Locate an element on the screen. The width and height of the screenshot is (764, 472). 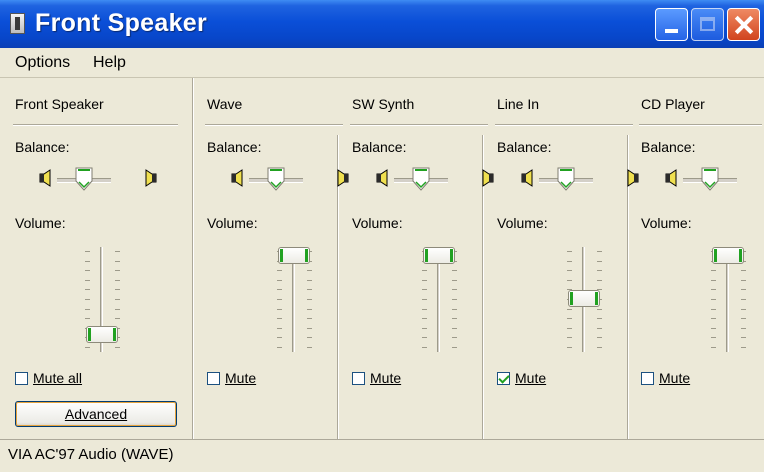
mute-label: Mute all is located at coordinates (58, 378).